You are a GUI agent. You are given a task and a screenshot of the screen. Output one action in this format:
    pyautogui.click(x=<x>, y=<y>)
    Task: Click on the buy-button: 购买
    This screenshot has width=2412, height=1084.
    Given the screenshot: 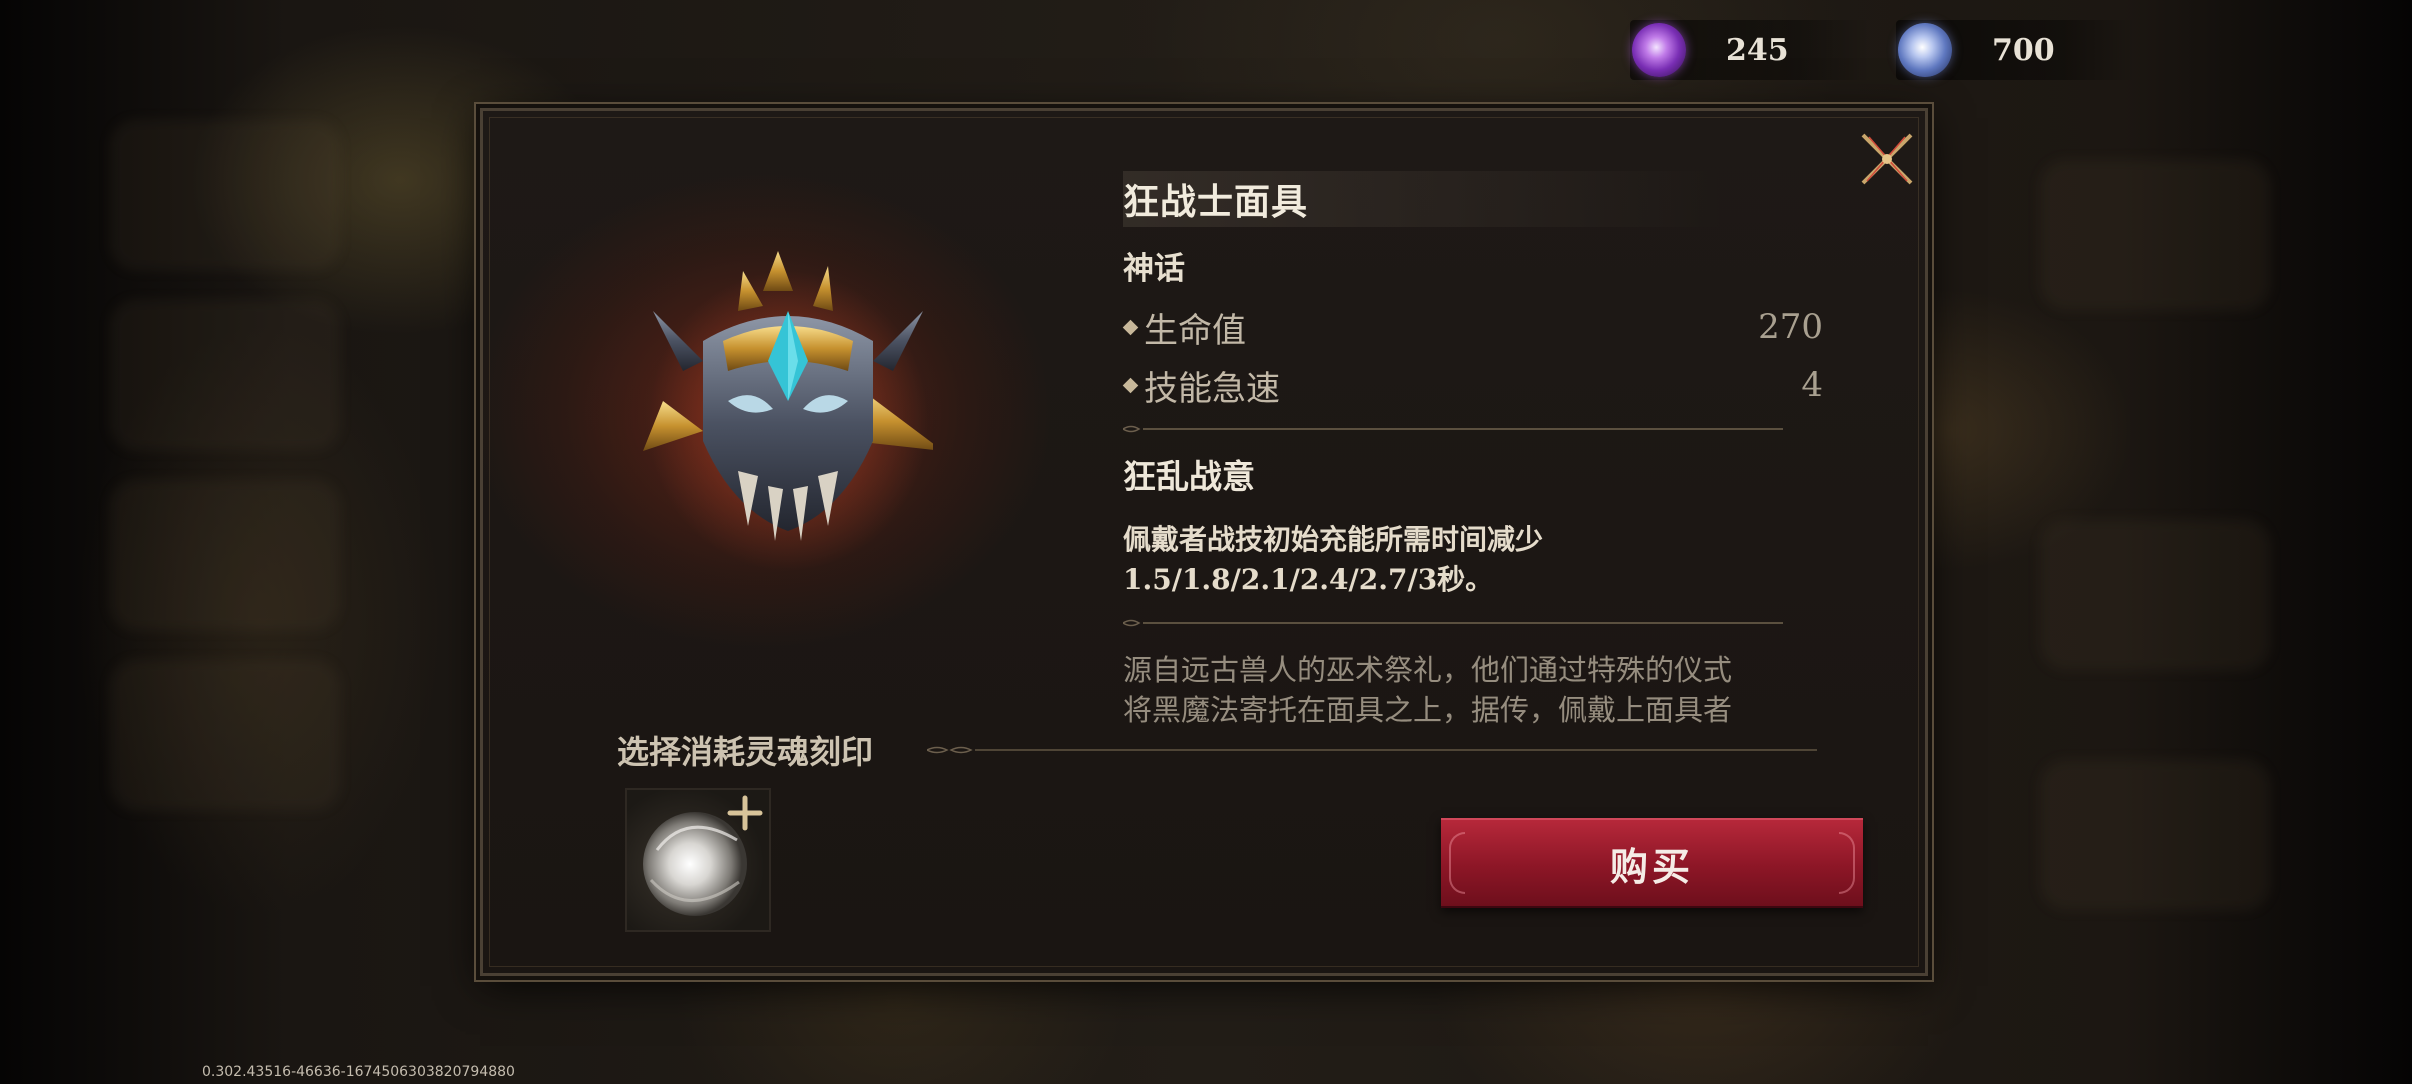 What is the action you would take?
    pyautogui.click(x=1652, y=863)
    